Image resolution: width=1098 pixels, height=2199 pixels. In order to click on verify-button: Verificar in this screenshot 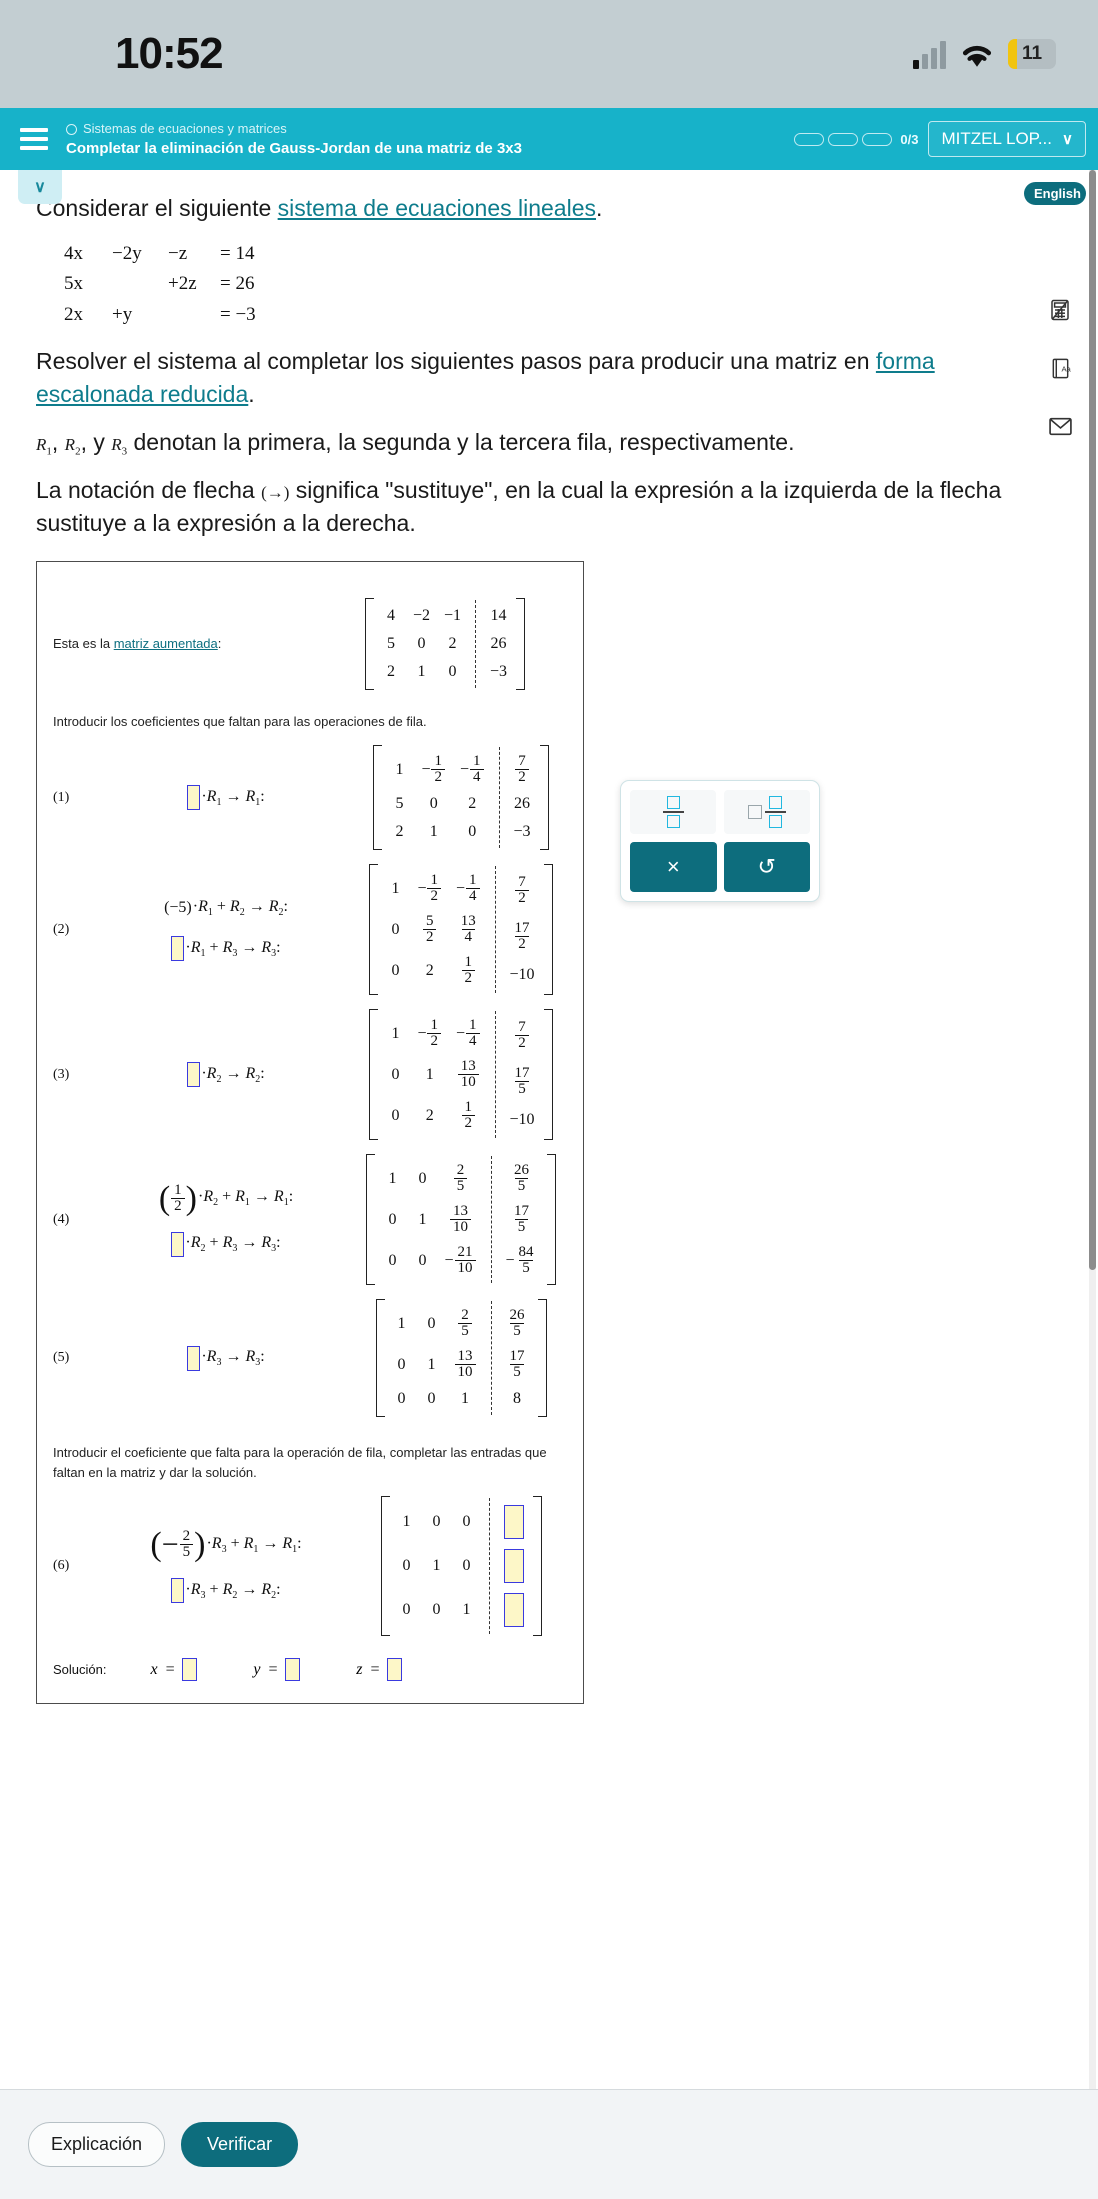, I will do `click(240, 2144)`.